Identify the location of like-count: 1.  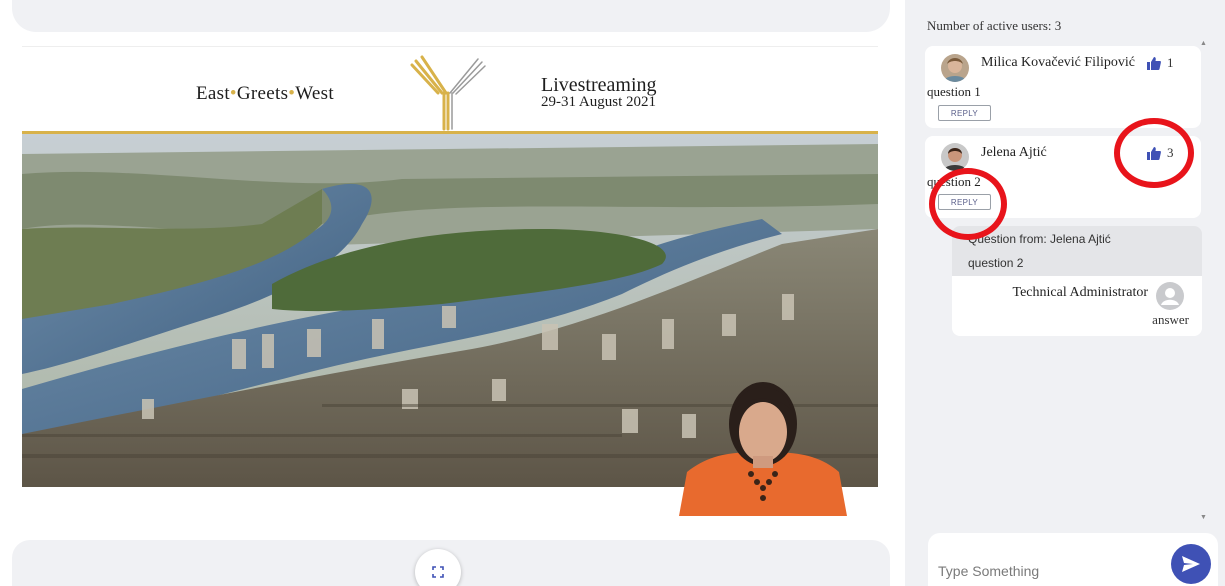
(1170, 62).